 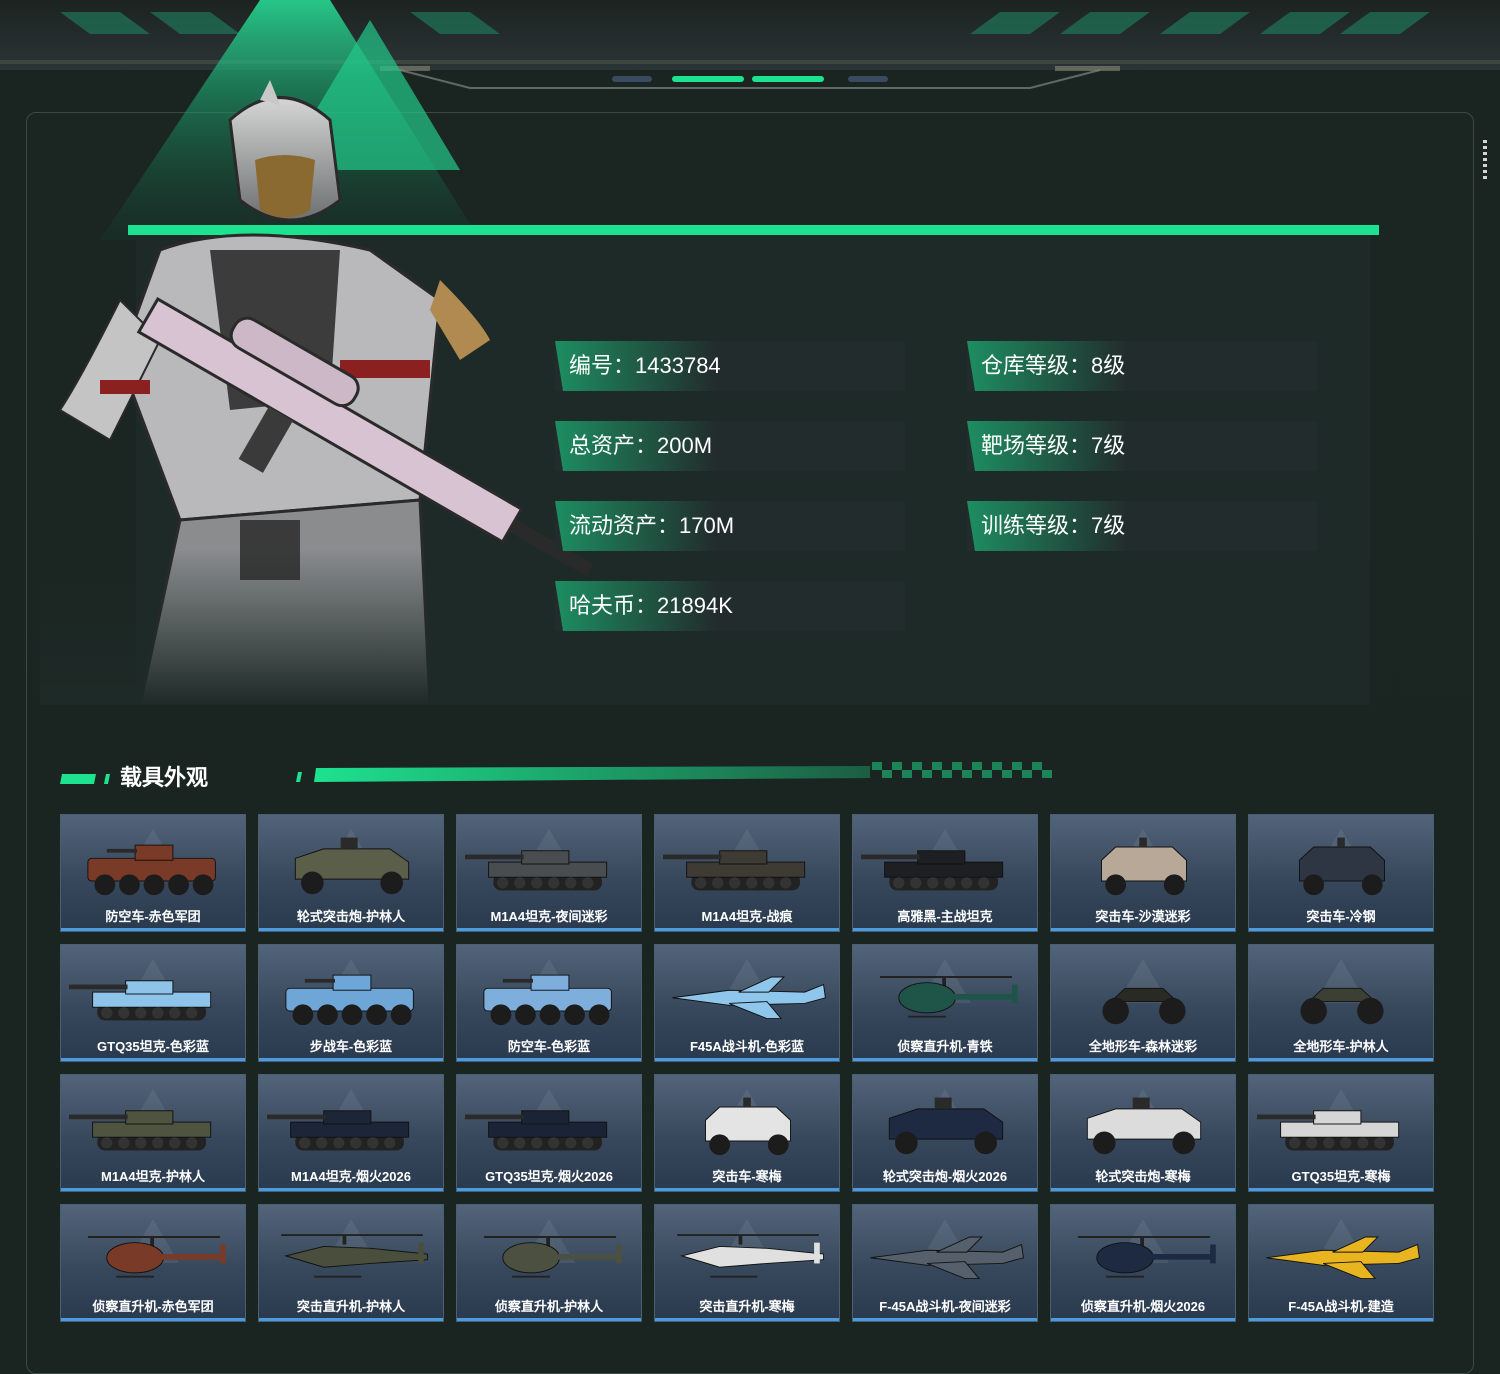 What do you see at coordinates (945, 1306) in the screenshot?
I see `vehicle-label: F-45A战斗机-夜间迷彩` at bounding box center [945, 1306].